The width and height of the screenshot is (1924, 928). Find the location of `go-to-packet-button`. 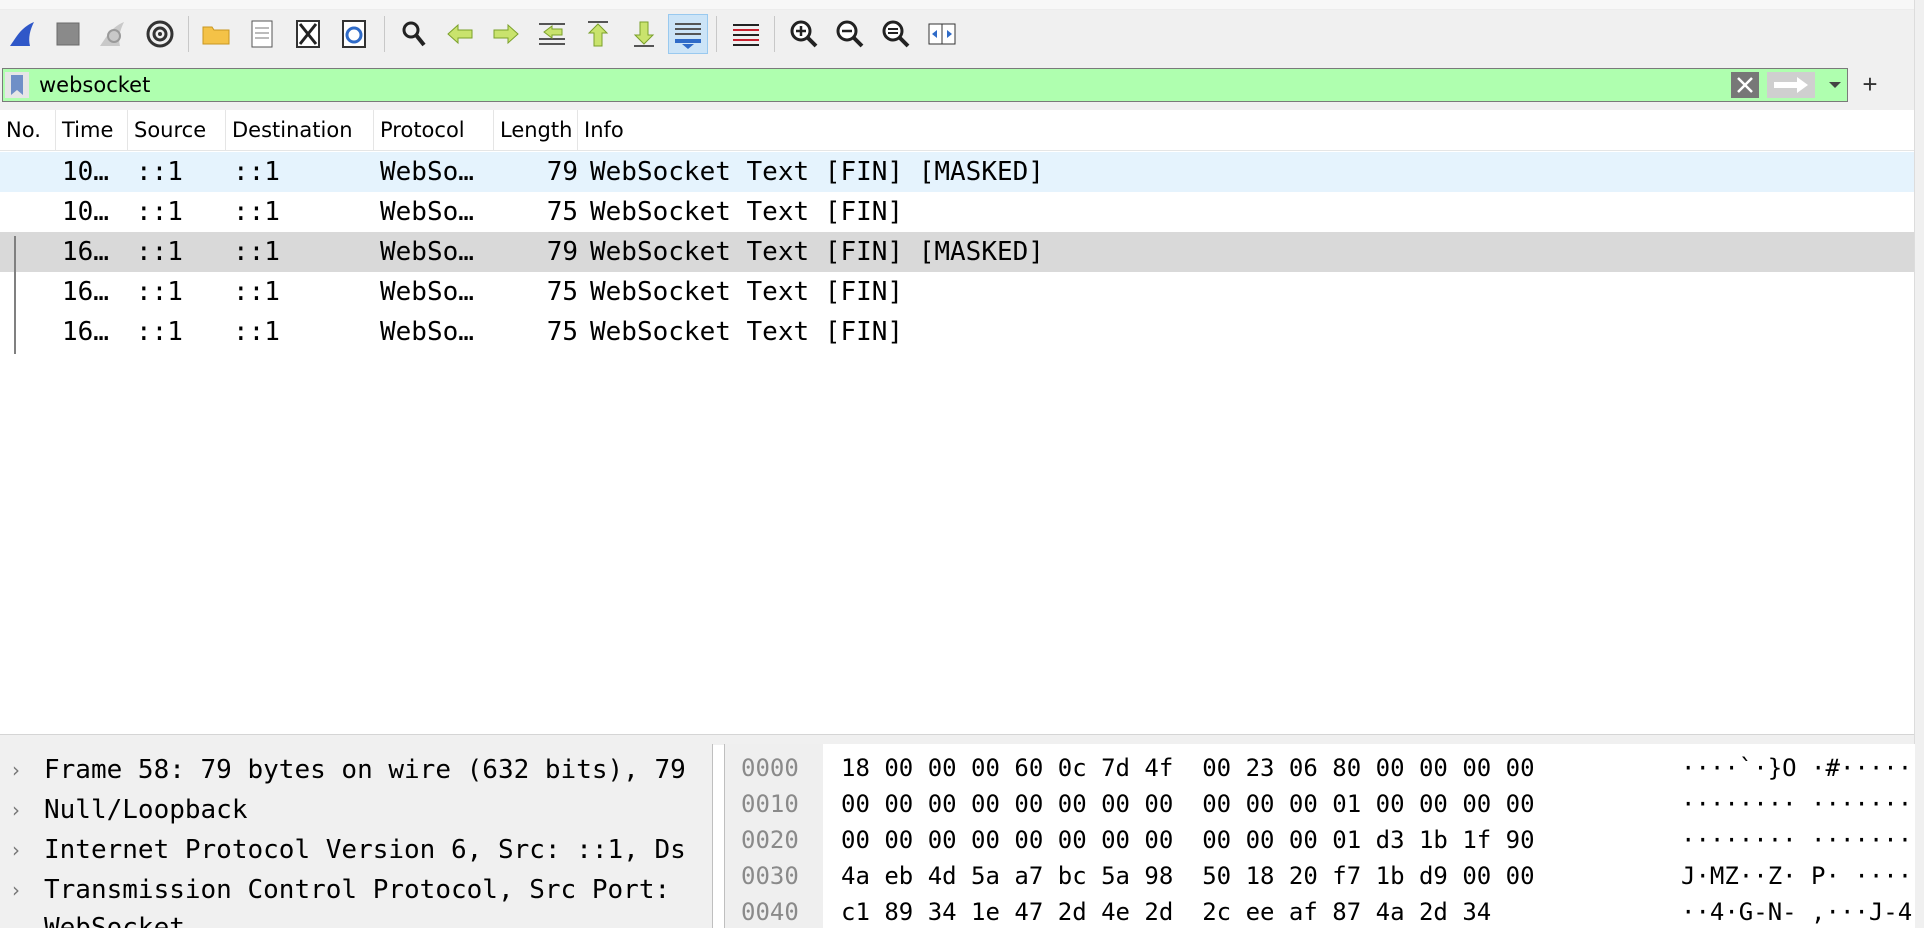

go-to-packet-button is located at coordinates (552, 34).